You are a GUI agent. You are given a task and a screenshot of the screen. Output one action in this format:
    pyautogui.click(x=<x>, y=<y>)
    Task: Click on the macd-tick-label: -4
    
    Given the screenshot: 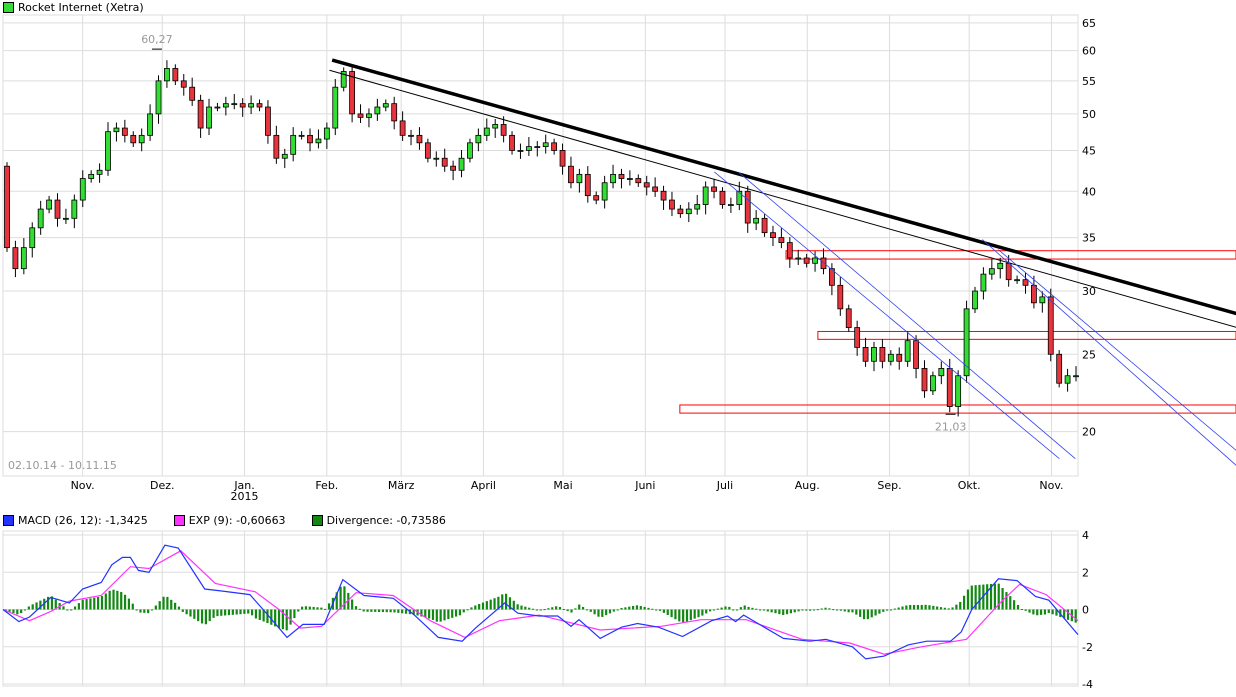 What is the action you would take?
    pyautogui.click(x=1087, y=684)
    